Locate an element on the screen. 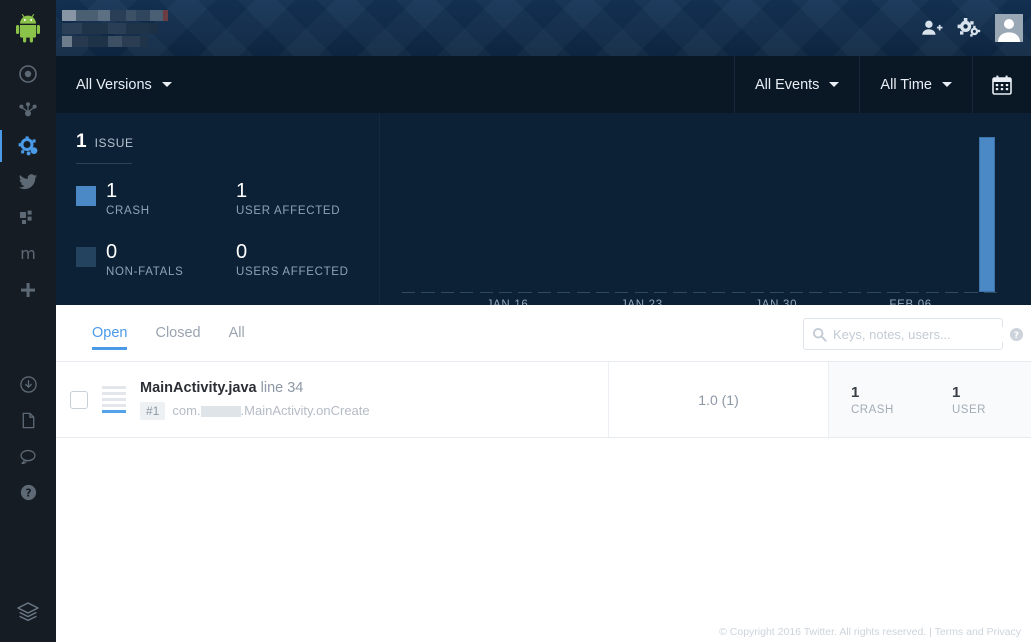 Image resolution: width=1031 pixels, height=642 pixels. issue-total-label: ISSUE is located at coordinates (114, 143).